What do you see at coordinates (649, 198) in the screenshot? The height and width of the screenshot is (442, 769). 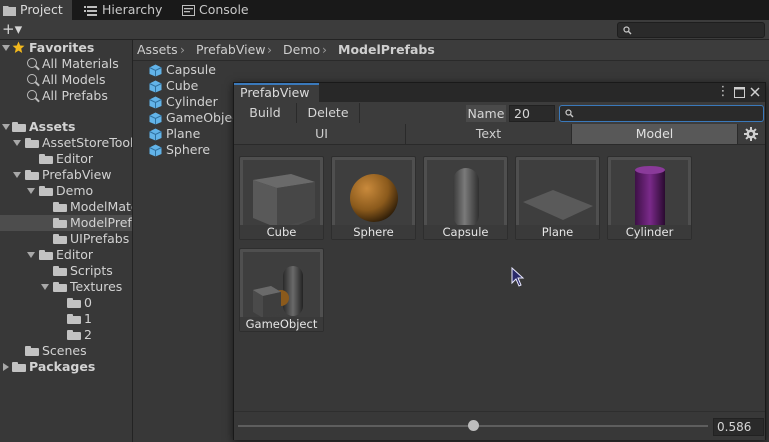 I see `prefab-card-cylinder: Cylinder` at bounding box center [649, 198].